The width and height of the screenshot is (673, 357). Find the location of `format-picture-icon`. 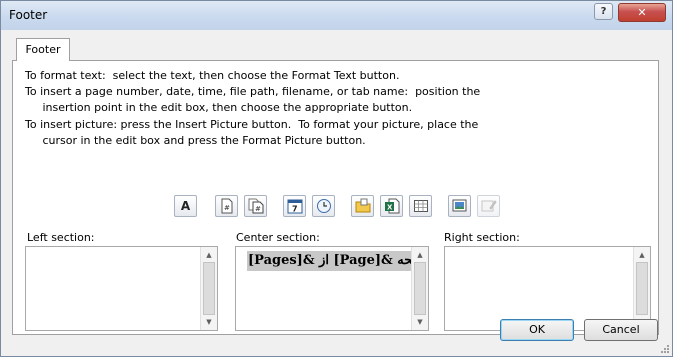

format-picture-icon is located at coordinates (489, 206).